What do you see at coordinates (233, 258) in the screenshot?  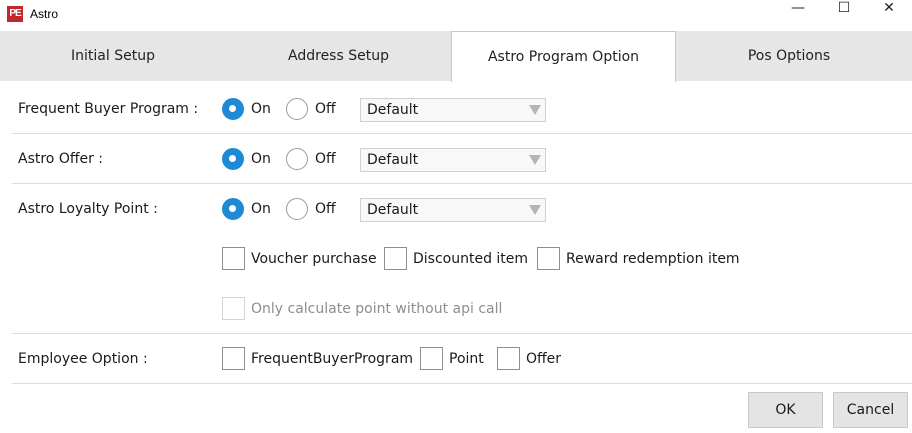 I see `voucher-purchase-checkbox` at bounding box center [233, 258].